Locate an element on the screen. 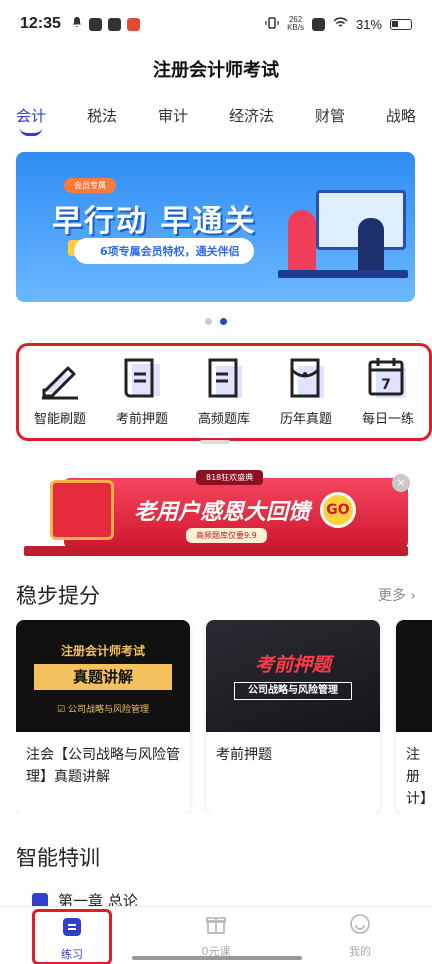 This screenshot has height=964, width=432. tab-tax: 税法 is located at coordinates (102, 120).